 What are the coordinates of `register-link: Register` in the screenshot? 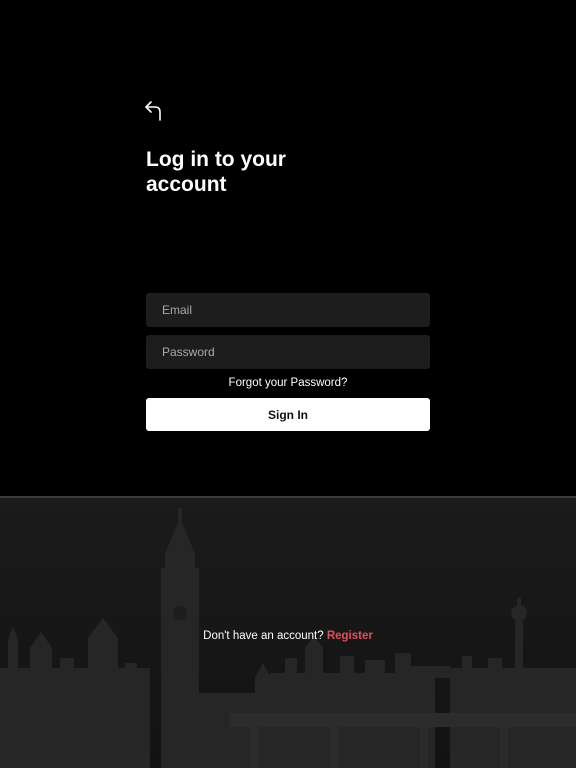 It's located at (350, 636).